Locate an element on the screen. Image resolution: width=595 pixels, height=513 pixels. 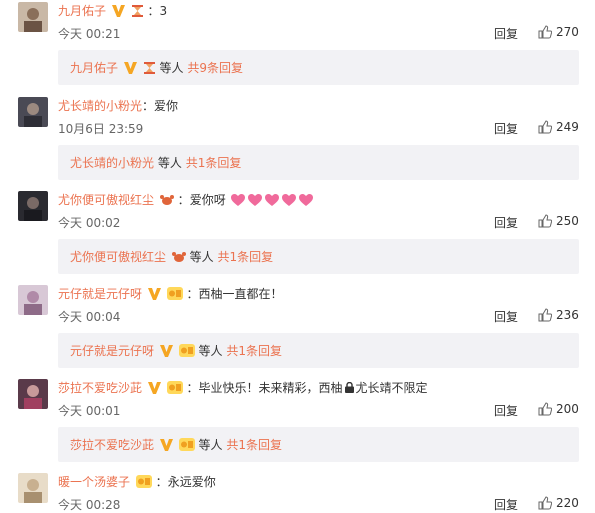
sub-reply-box: 元仔就是元仔呀 等人 共1条回复 is located at coordinates (318, 350).